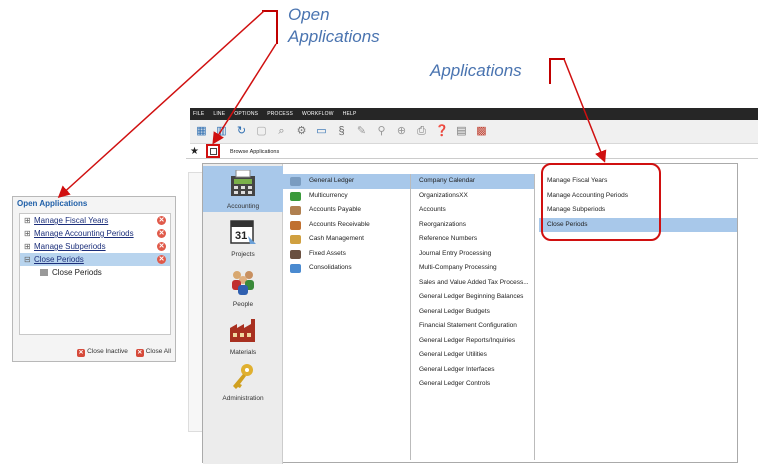 The height and width of the screenshot is (473, 758). What do you see at coordinates (341, 131) in the screenshot?
I see `attachment-icon: §` at bounding box center [341, 131].